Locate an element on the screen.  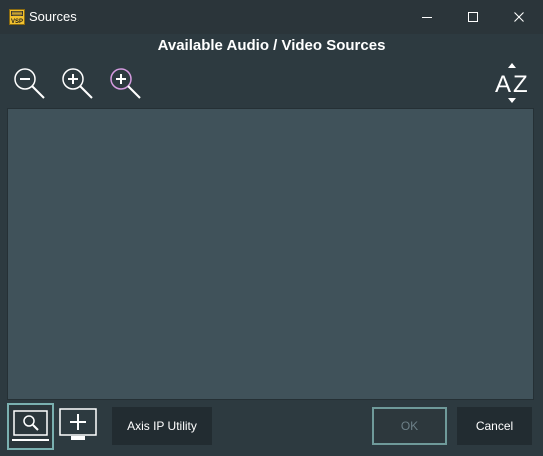
zoom-out-button is located at coordinates (29, 84).